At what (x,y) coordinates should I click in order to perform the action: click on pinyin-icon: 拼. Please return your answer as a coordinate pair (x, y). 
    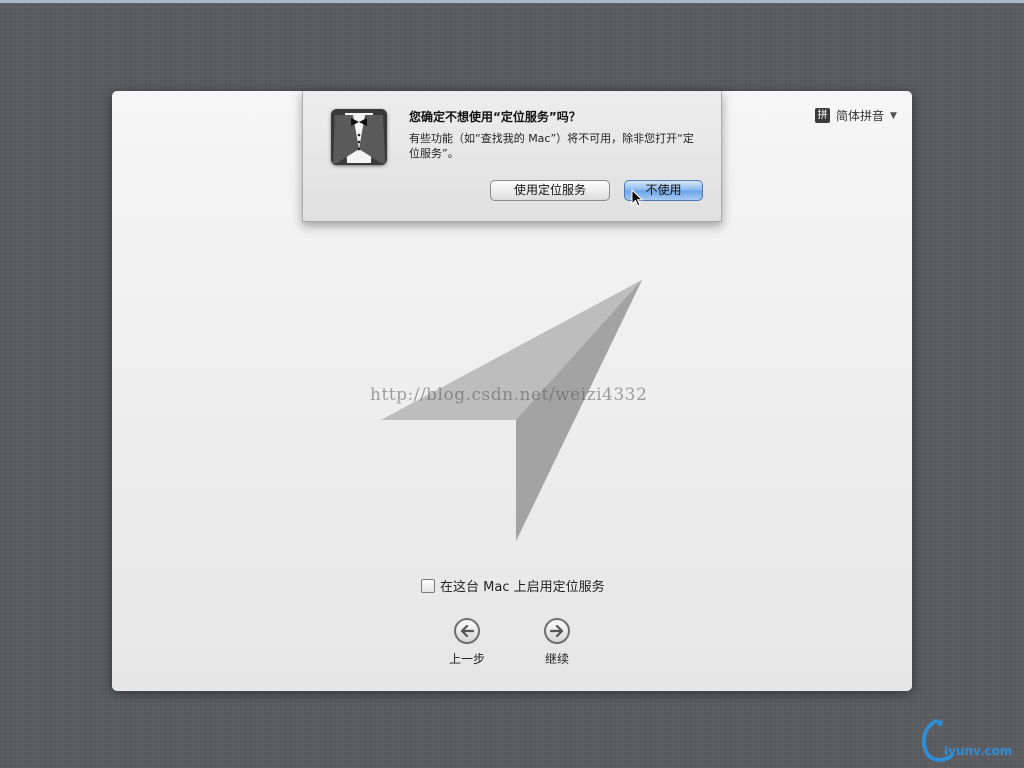
    Looking at the image, I should click on (822, 115).